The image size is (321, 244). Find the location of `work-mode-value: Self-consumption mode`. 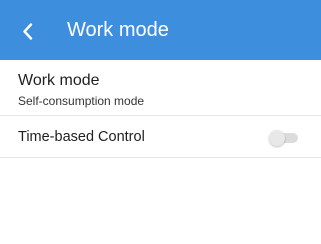

work-mode-value: Self-consumption mode is located at coordinates (81, 101).